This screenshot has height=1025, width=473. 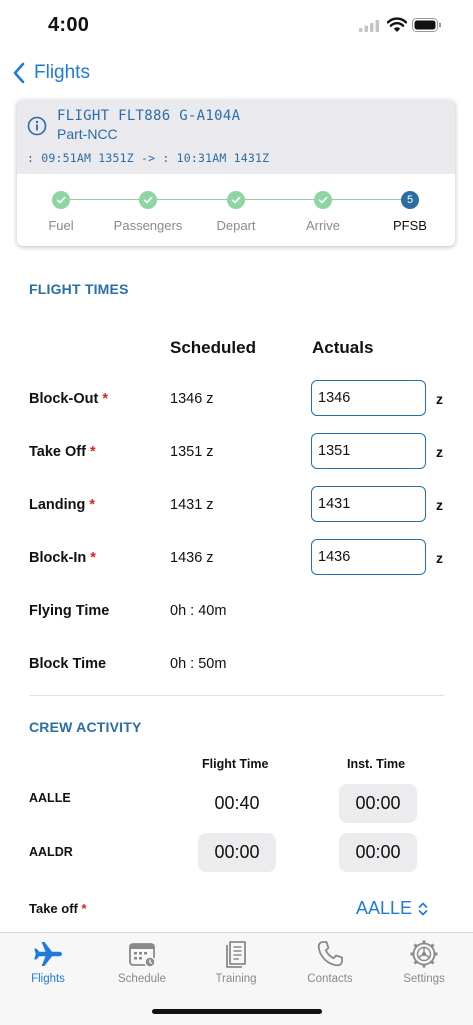 What do you see at coordinates (68, 664) in the screenshot?
I see `block-time-label: Block Time` at bounding box center [68, 664].